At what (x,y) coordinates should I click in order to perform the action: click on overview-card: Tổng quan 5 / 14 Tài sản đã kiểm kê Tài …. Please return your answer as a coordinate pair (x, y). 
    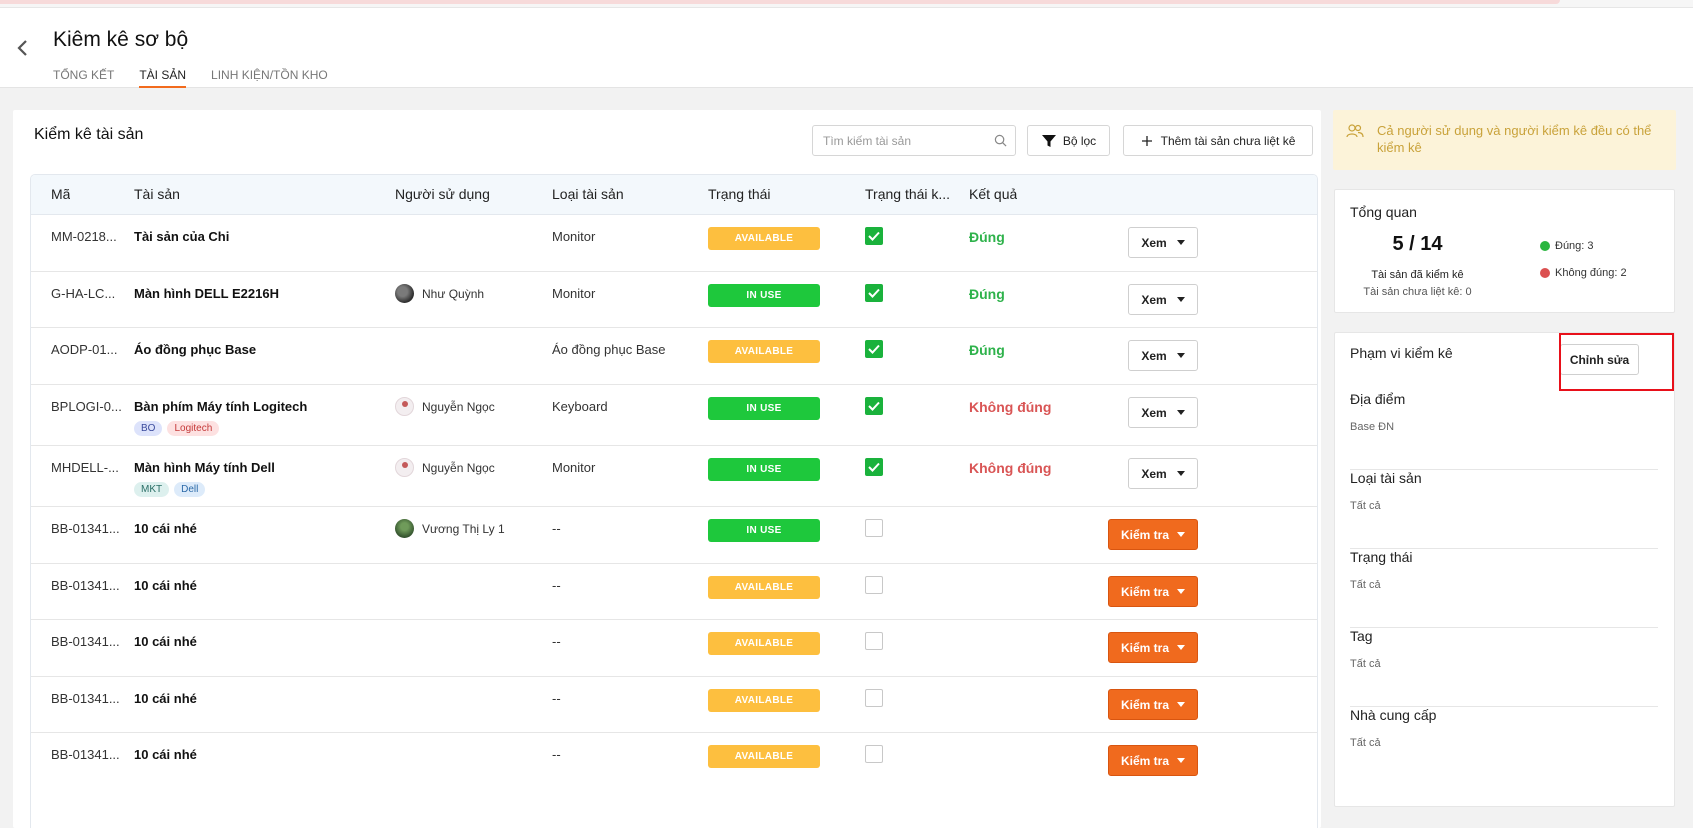
    Looking at the image, I should click on (1504, 251).